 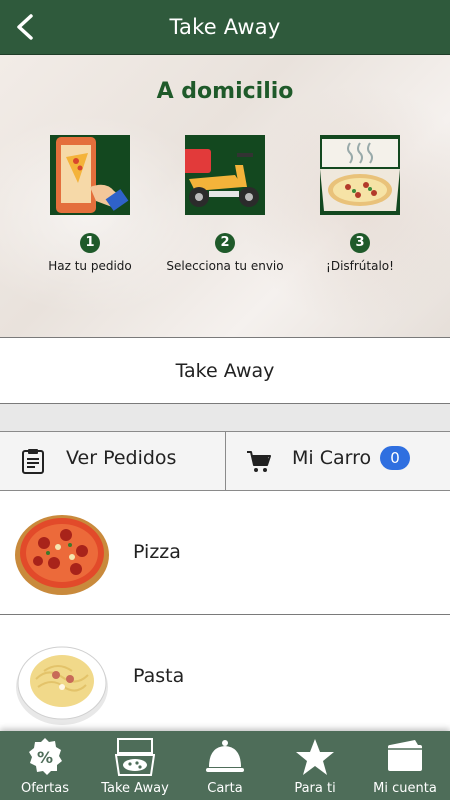 What do you see at coordinates (159, 676) in the screenshot?
I see `category-label: Pasta` at bounding box center [159, 676].